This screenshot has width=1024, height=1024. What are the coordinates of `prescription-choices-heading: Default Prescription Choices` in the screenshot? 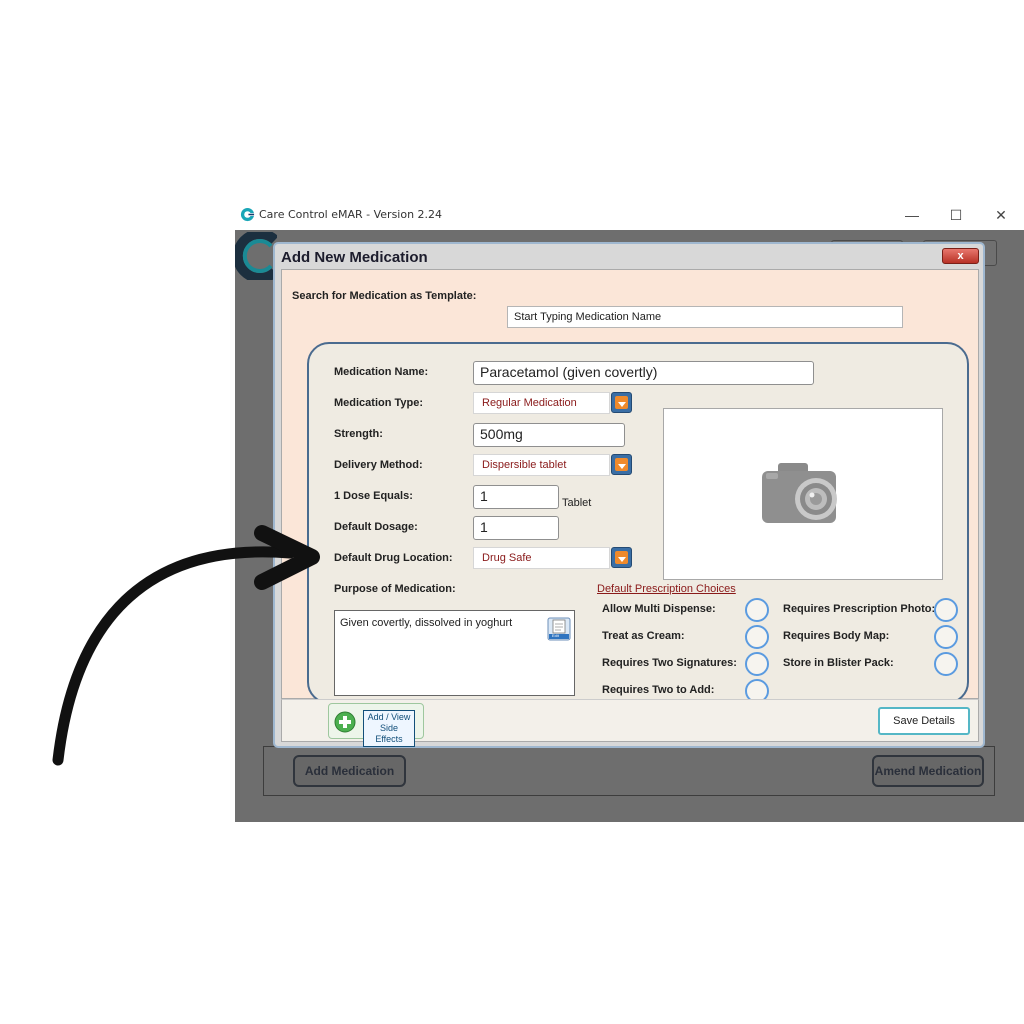 It's located at (666, 589).